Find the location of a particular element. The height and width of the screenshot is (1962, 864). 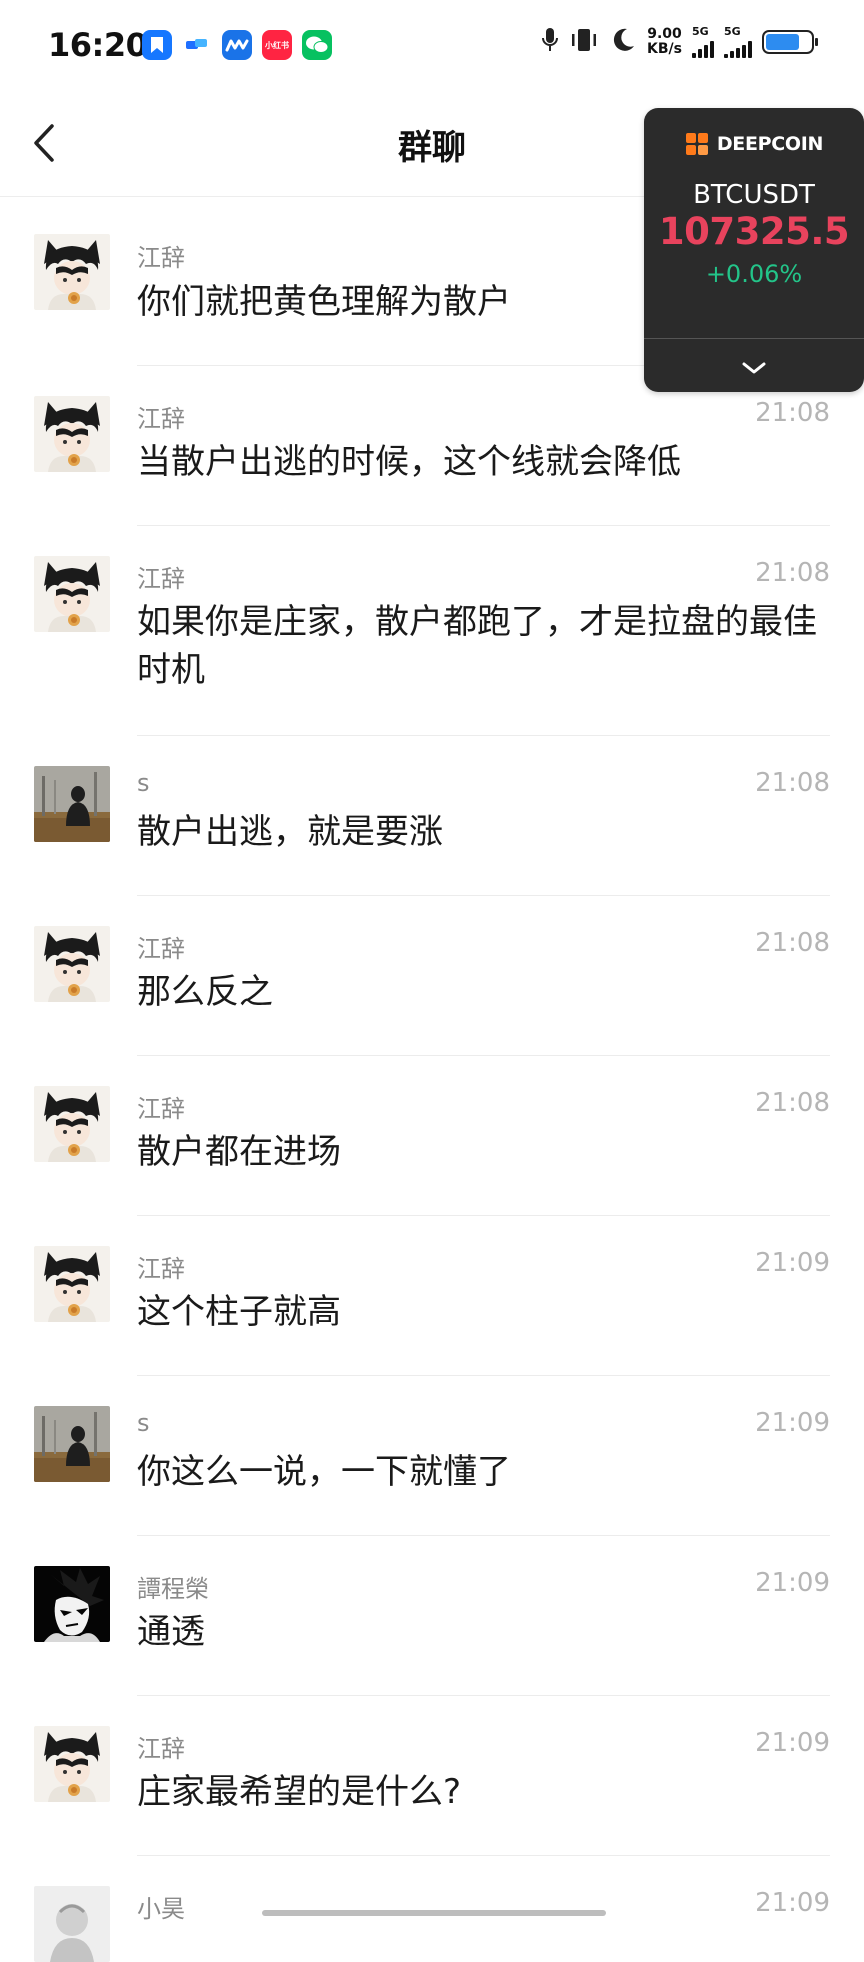

price-value: 107325.5 is located at coordinates (754, 231).